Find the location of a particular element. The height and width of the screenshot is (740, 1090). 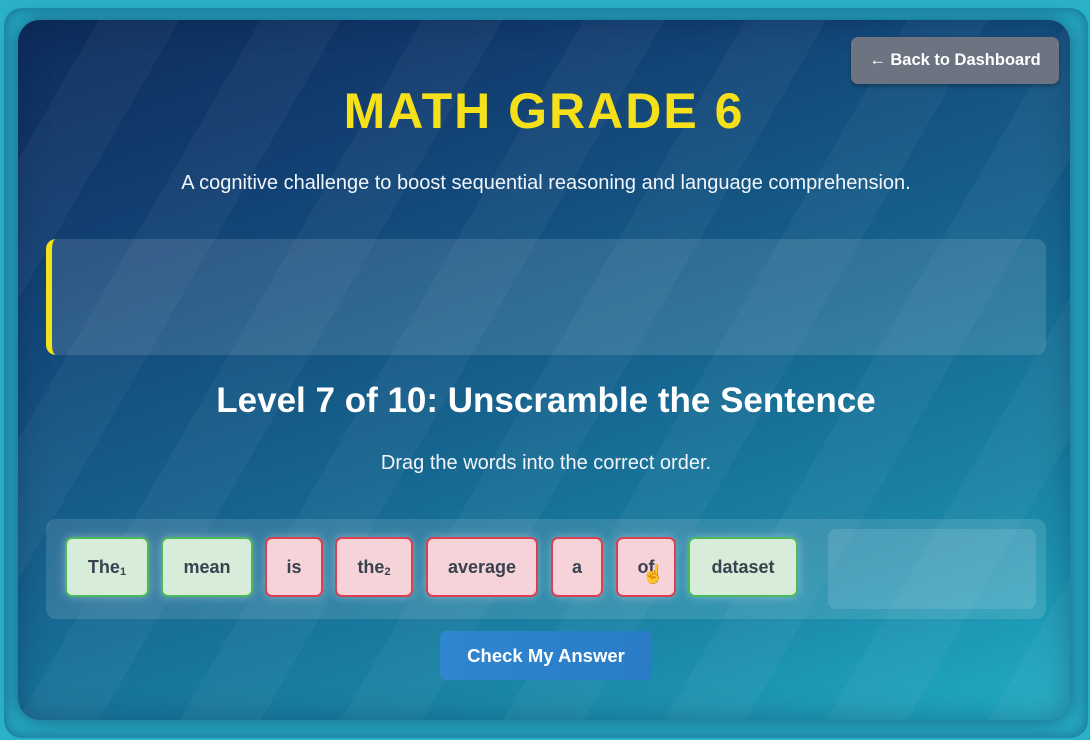

word-text: is is located at coordinates (294, 566).